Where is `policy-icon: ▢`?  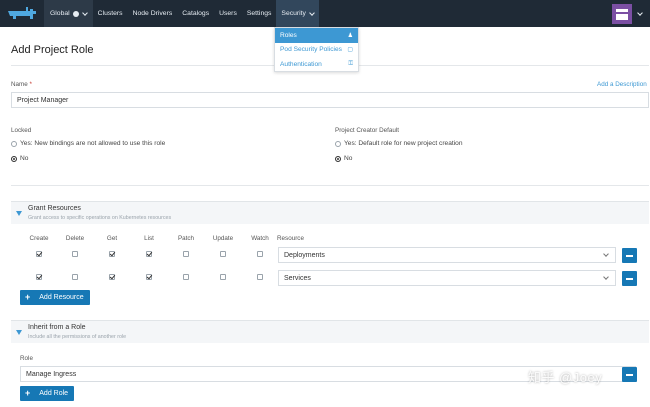 policy-icon: ▢ is located at coordinates (350, 50).